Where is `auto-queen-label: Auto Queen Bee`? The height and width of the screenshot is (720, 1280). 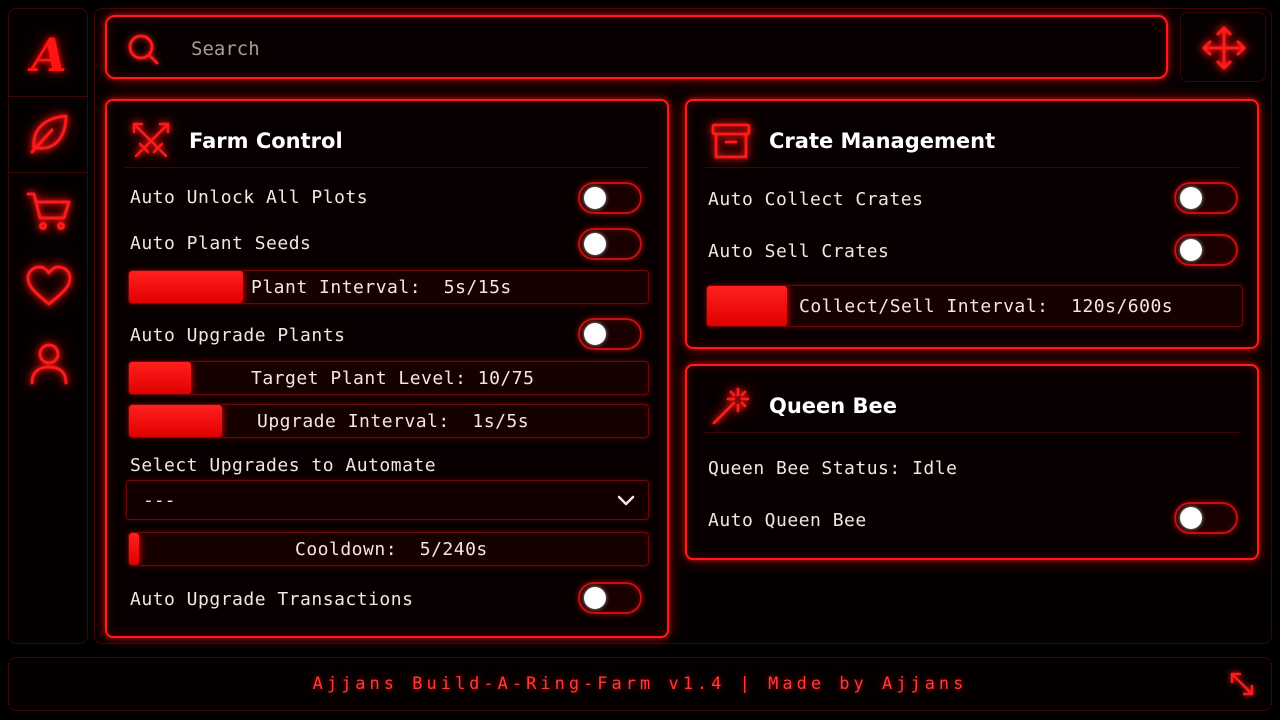 auto-queen-label: Auto Queen Bee is located at coordinates (787, 520).